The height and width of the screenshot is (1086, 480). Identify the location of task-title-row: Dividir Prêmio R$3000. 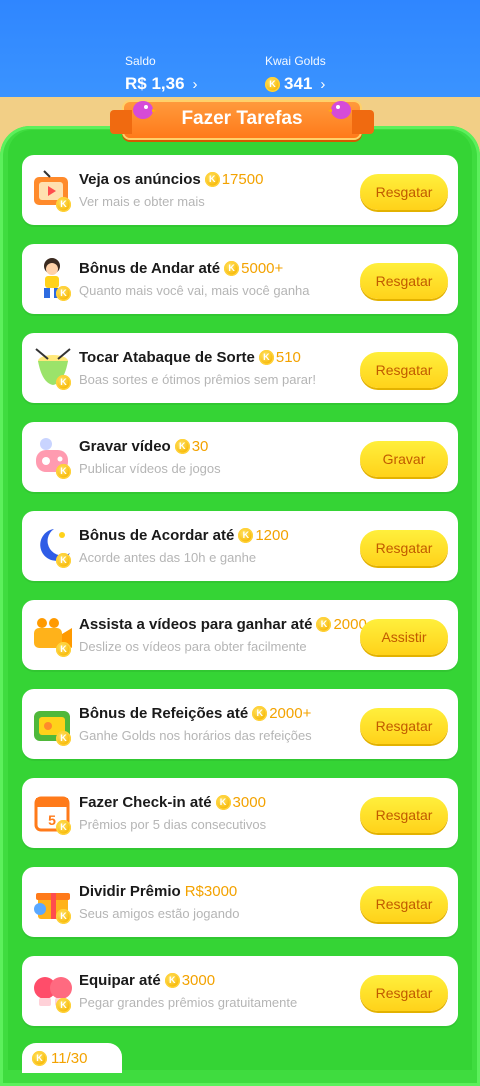
(158, 891).